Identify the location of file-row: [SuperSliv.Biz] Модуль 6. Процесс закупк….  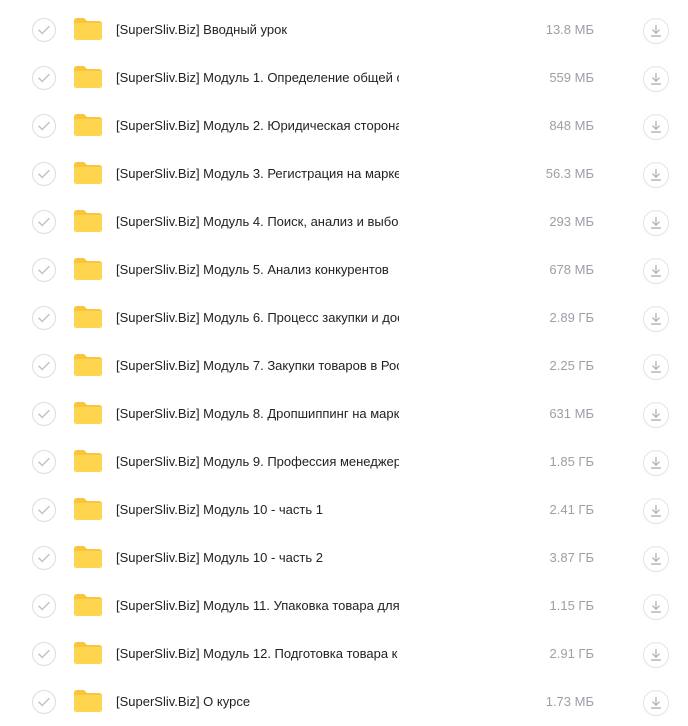
(344, 318).